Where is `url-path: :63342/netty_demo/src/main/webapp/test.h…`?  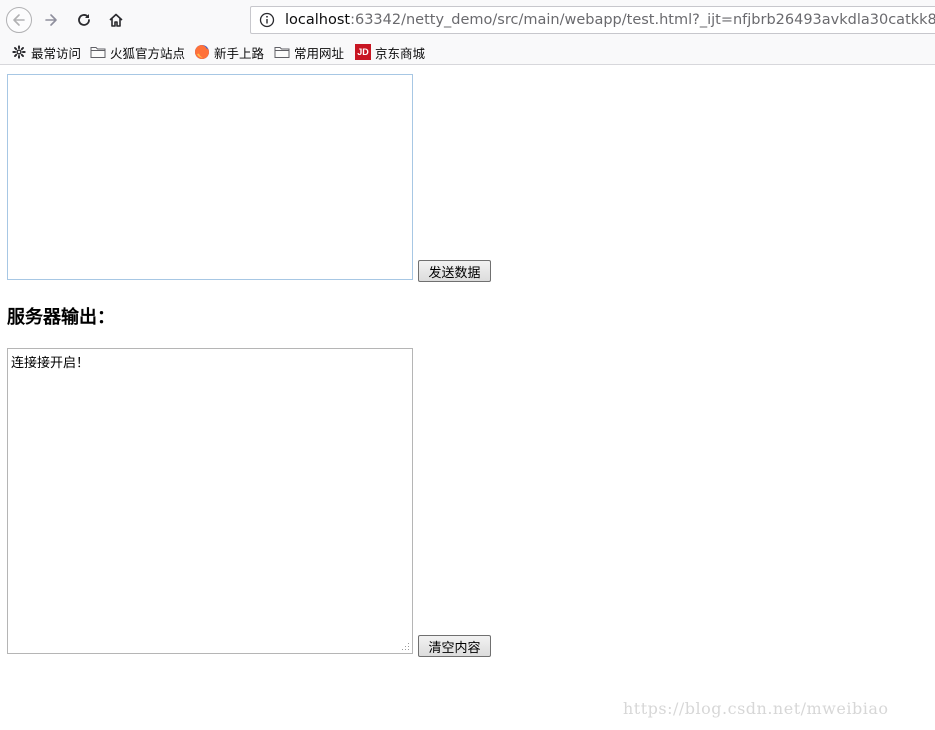 url-path: :63342/netty_demo/src/main/webapp/test.h… is located at coordinates (642, 20).